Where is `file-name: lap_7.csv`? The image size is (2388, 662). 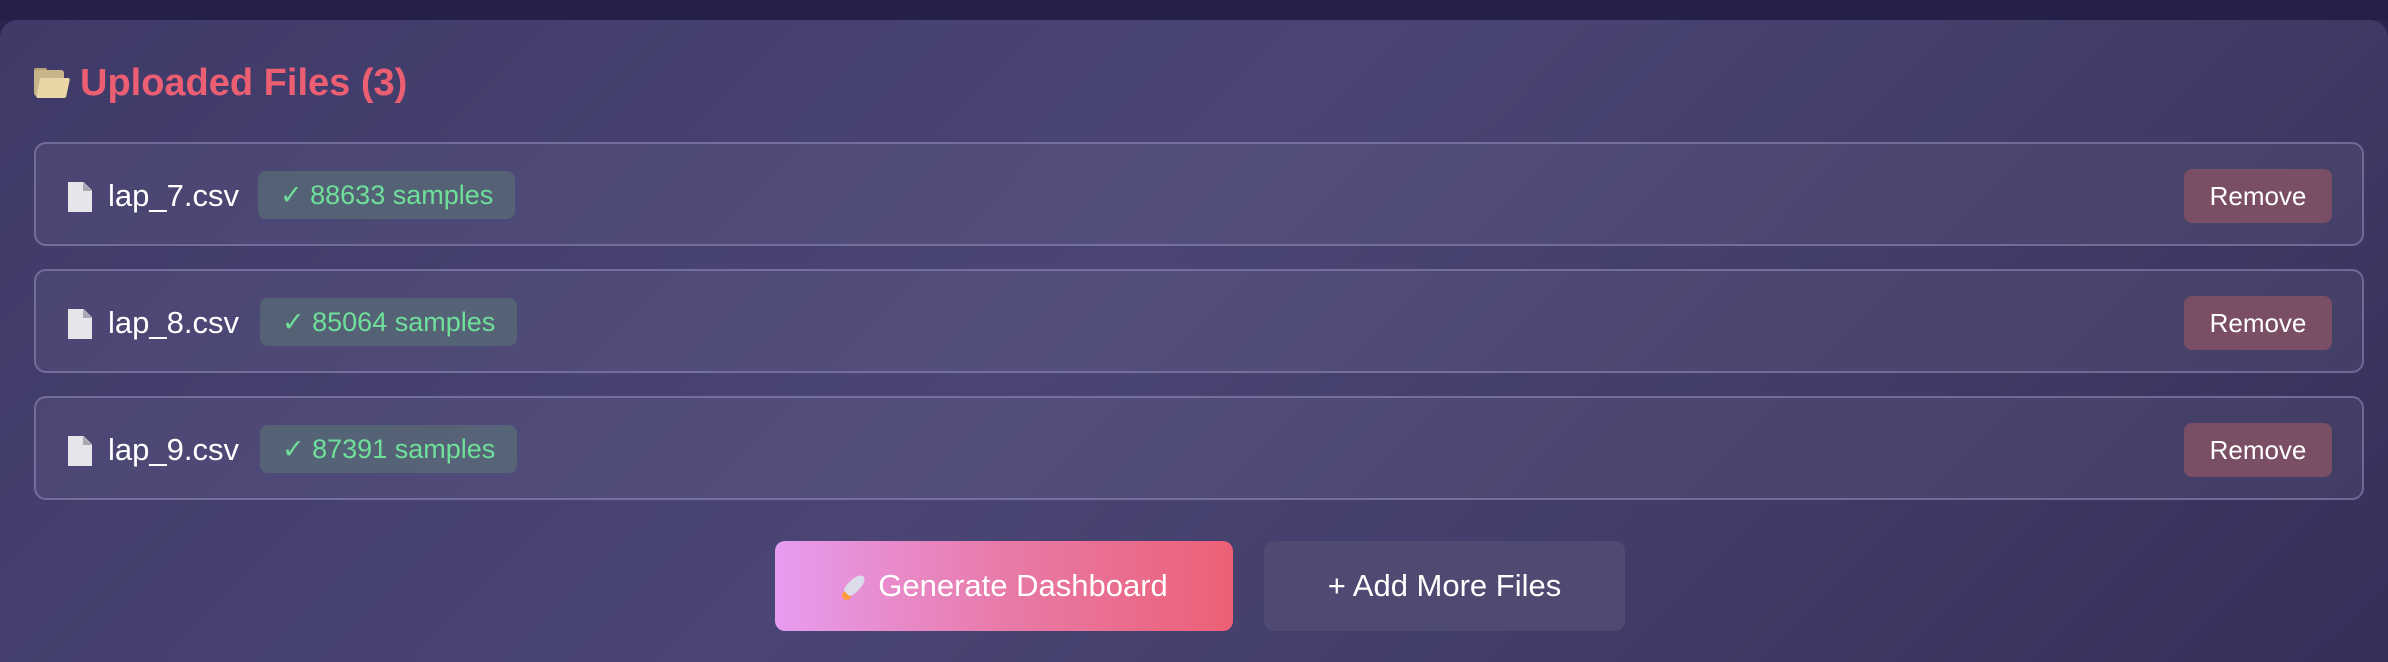 file-name: lap_7.csv is located at coordinates (173, 195).